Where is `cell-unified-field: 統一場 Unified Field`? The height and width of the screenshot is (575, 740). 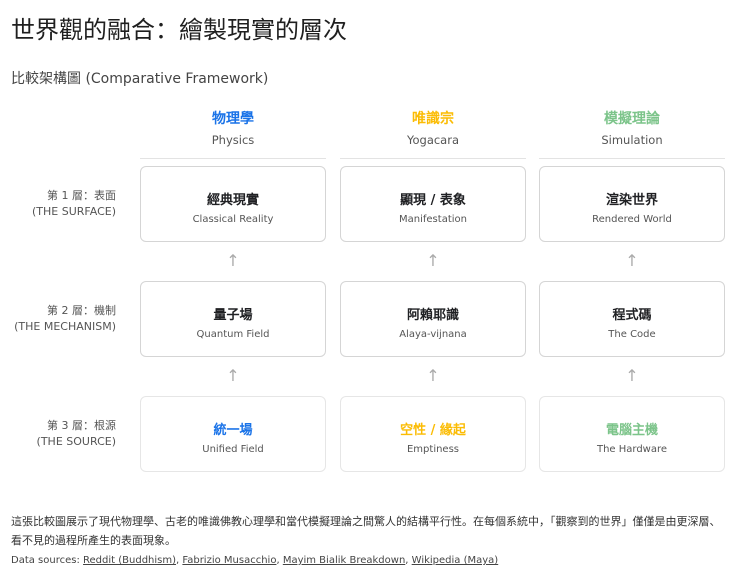
cell-unified-field: 統一場 Unified Field is located at coordinates (233, 434).